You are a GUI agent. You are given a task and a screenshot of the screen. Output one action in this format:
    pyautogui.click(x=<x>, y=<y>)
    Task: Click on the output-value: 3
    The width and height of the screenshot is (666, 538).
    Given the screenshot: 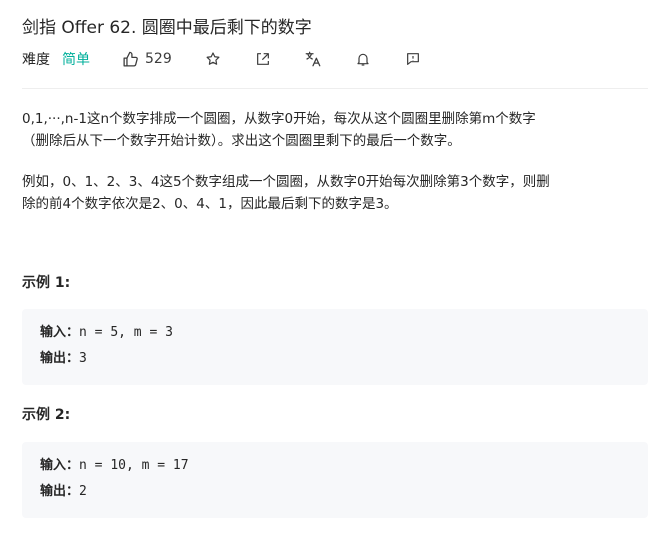 What is the action you would take?
    pyautogui.click(x=83, y=358)
    